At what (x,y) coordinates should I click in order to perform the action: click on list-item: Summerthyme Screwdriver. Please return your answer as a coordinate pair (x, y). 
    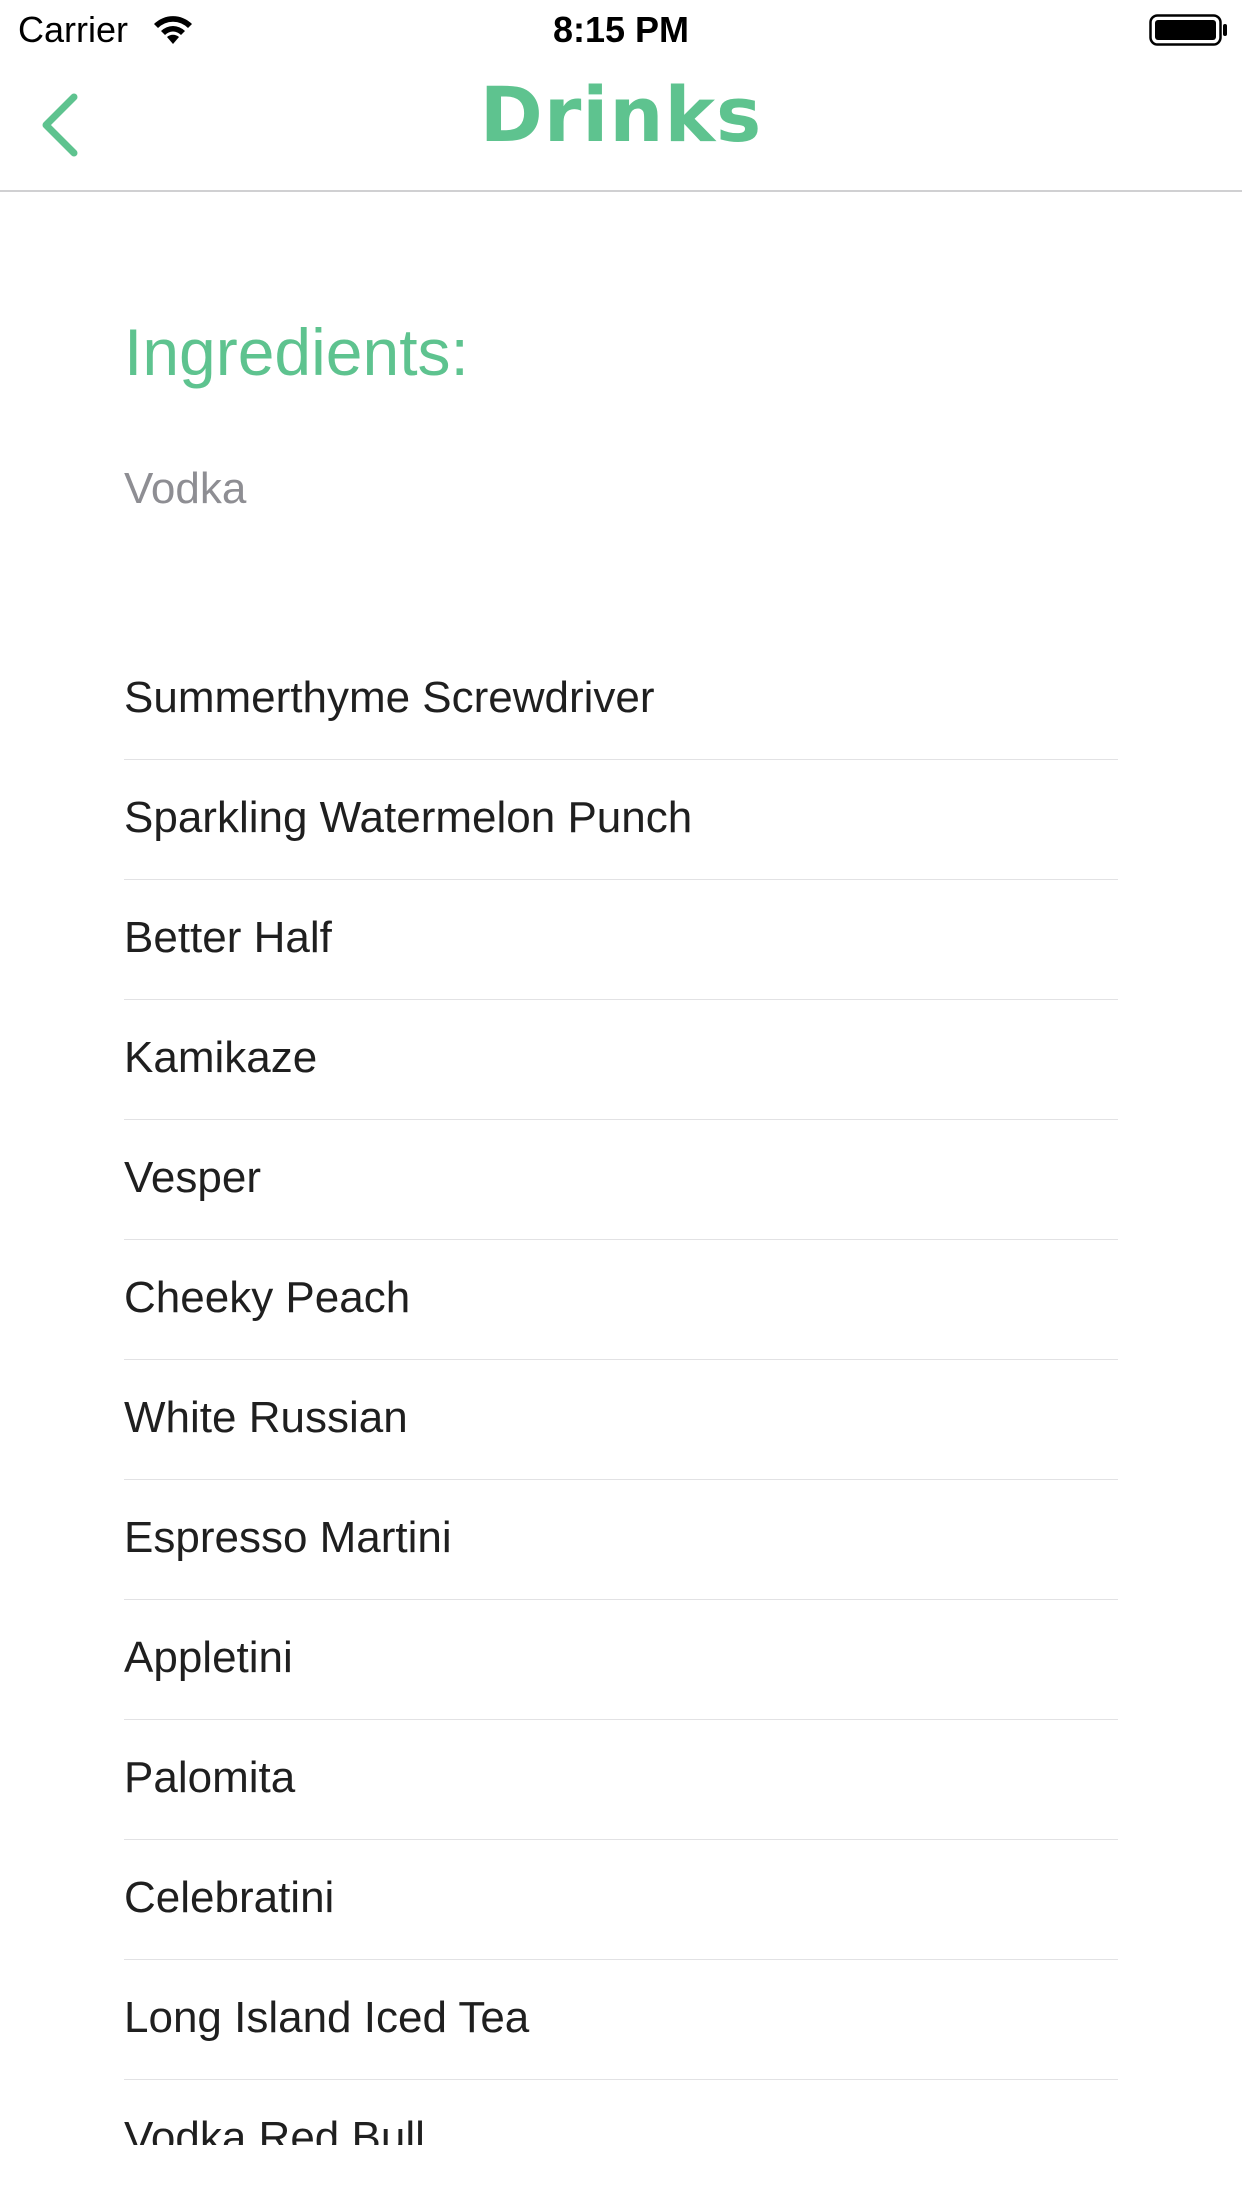
    Looking at the image, I should click on (621, 700).